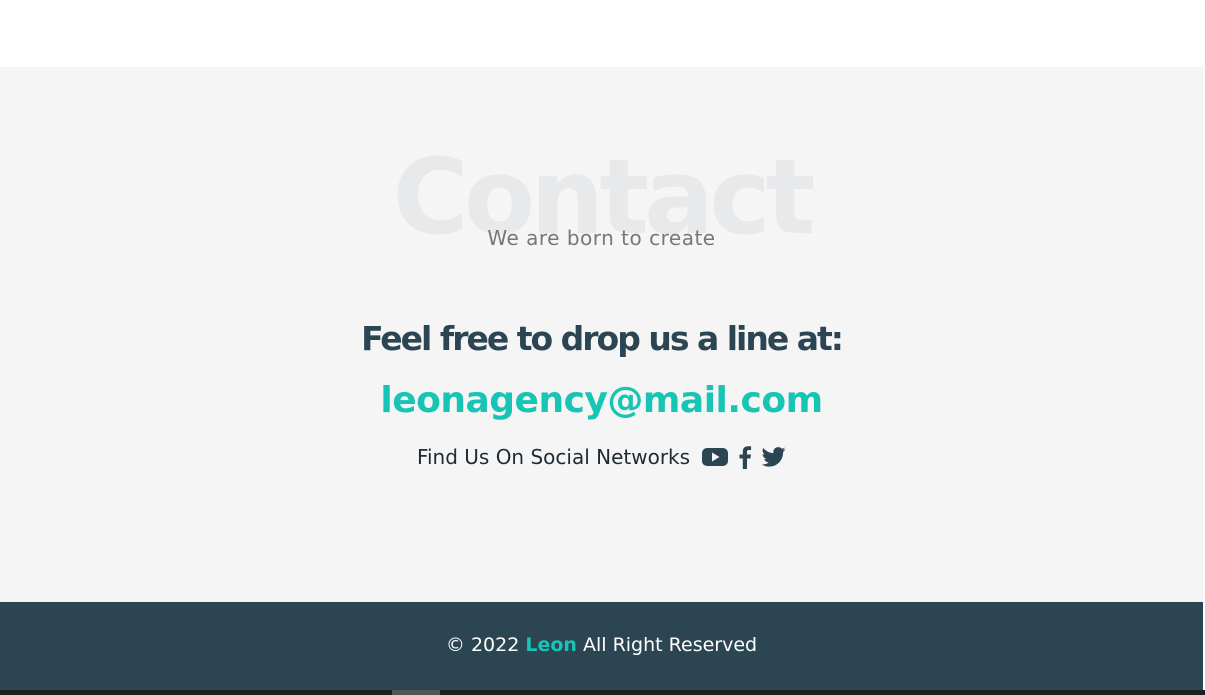 The height and width of the screenshot is (695, 1205). What do you see at coordinates (601, 401) in the screenshot?
I see `email-link: leonagency@mail.com` at bounding box center [601, 401].